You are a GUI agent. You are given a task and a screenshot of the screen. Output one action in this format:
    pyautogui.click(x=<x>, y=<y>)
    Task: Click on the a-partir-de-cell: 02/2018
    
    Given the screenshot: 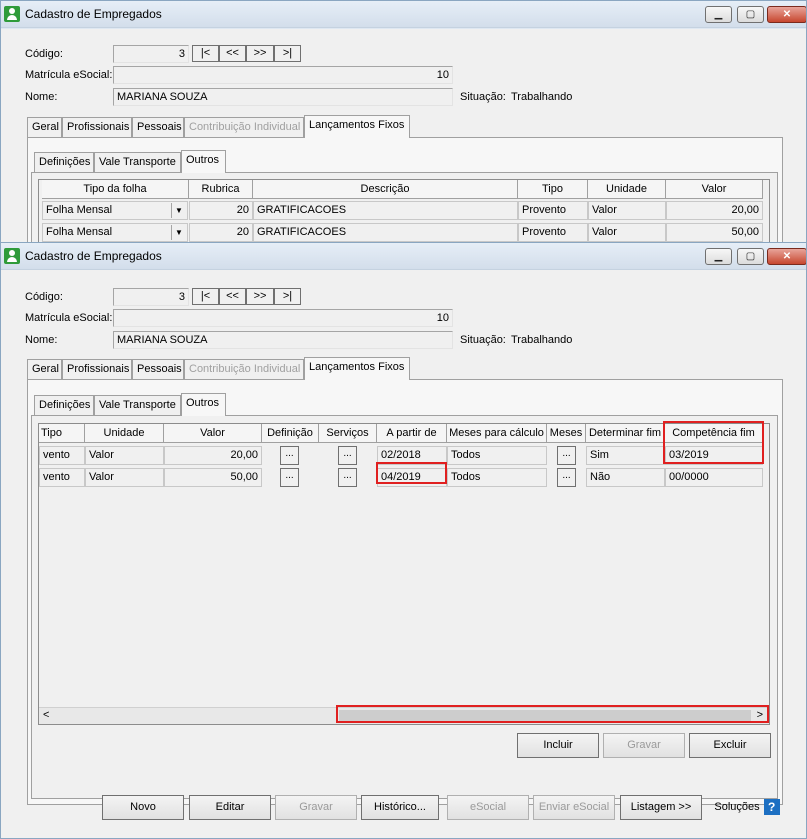 What is the action you would take?
    pyautogui.click(x=412, y=455)
    